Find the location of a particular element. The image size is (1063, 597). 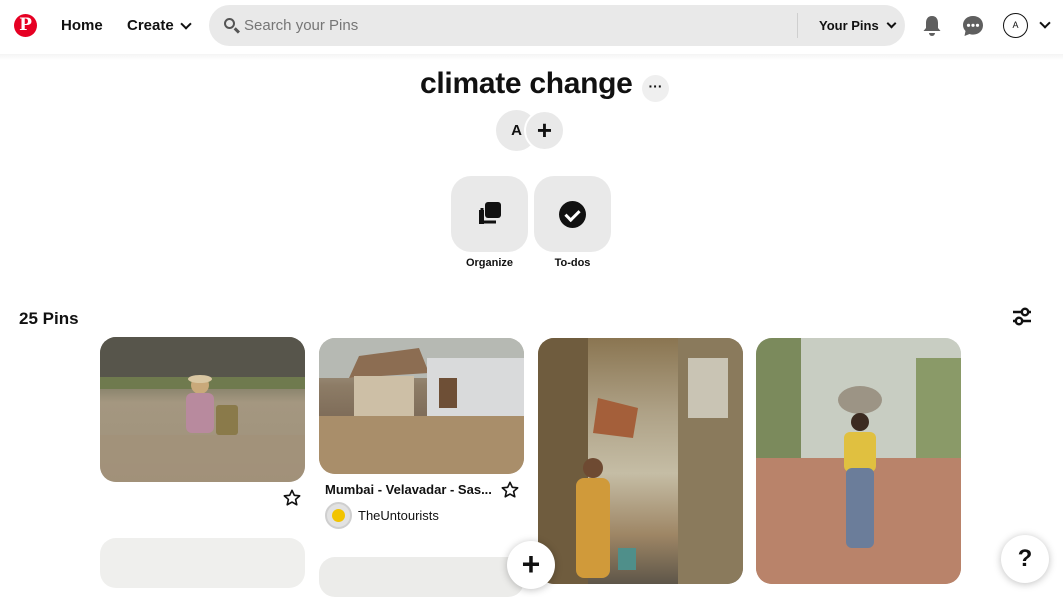

checkmark-icon is located at coordinates (572, 214).